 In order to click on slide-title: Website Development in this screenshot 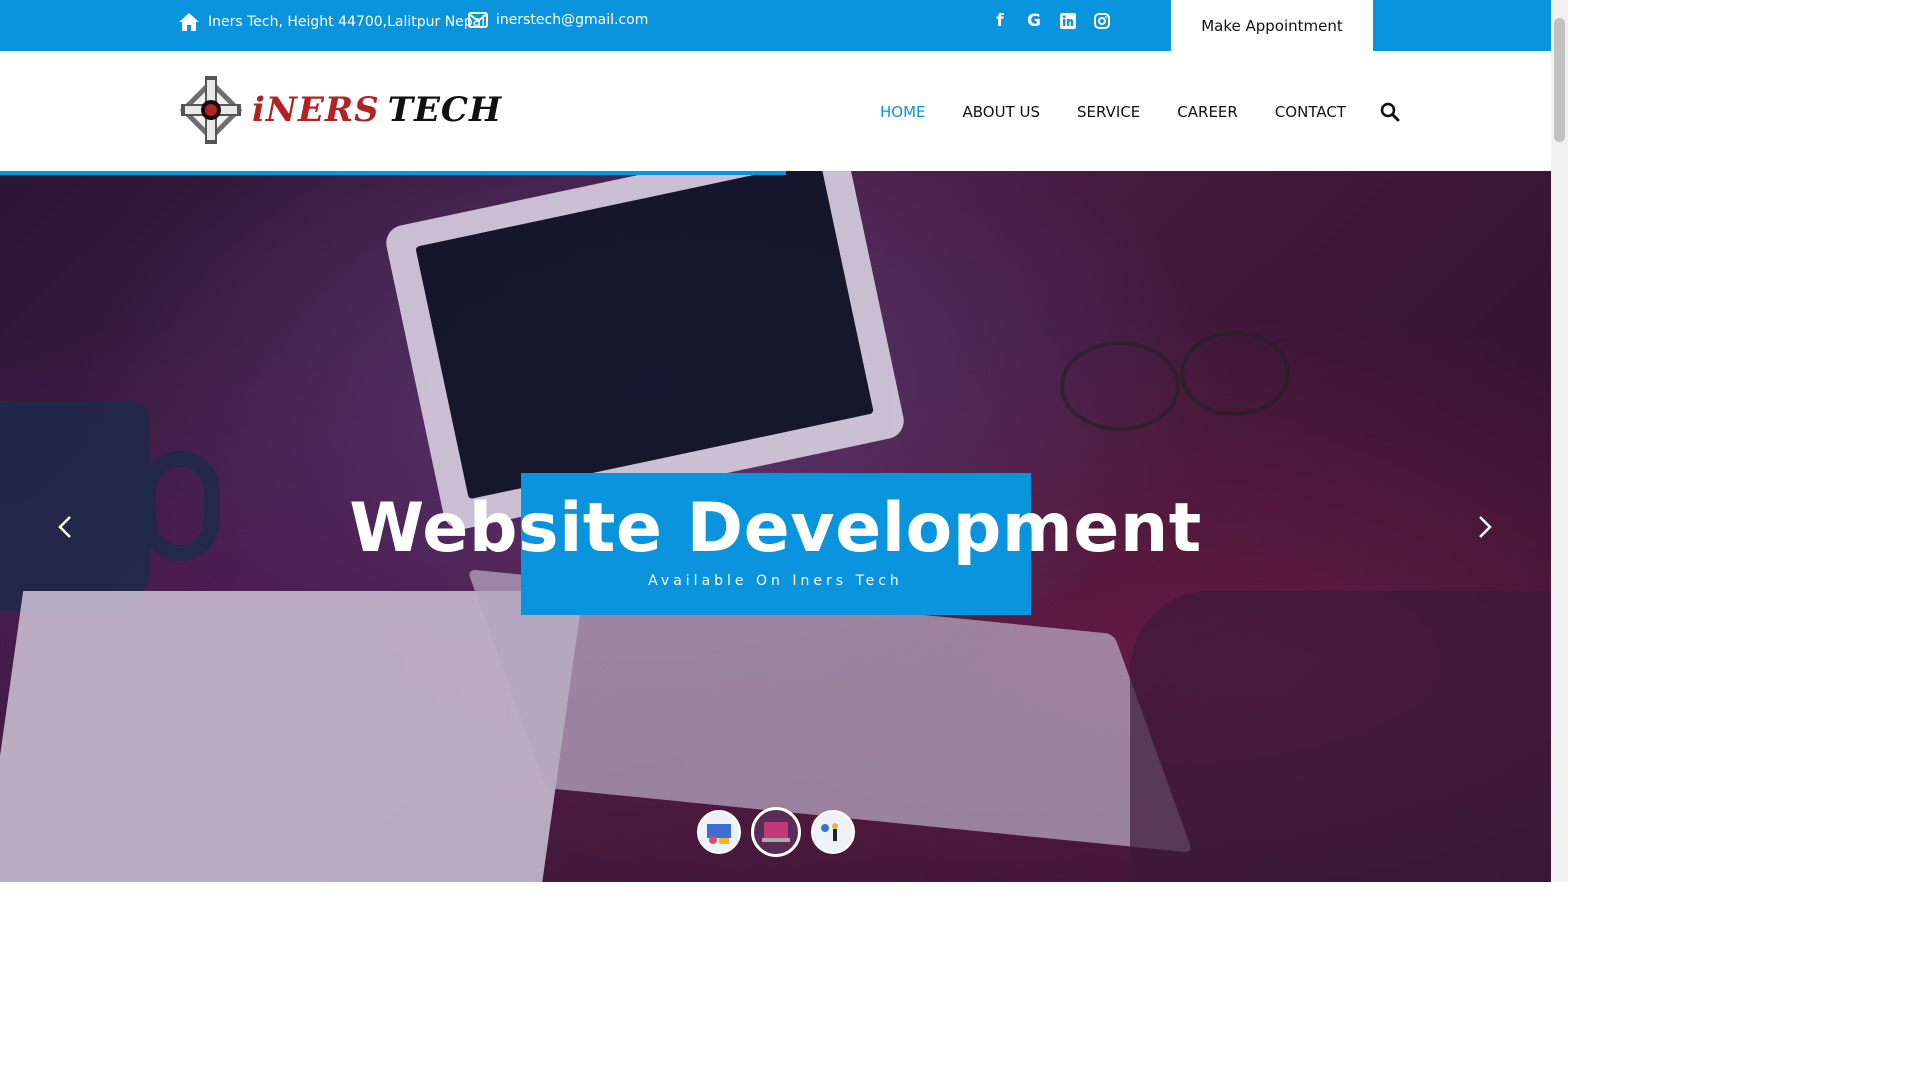, I will do `click(775, 528)`.